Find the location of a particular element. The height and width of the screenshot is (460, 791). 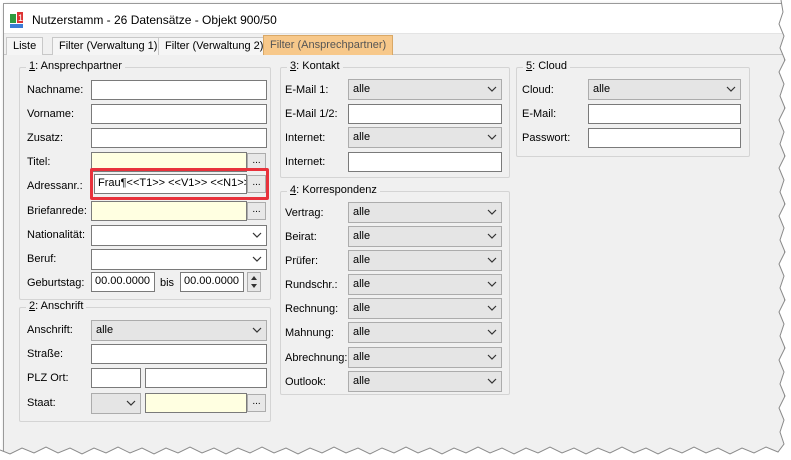

group-cloud-title: 5: Cloud is located at coordinates (546, 66).